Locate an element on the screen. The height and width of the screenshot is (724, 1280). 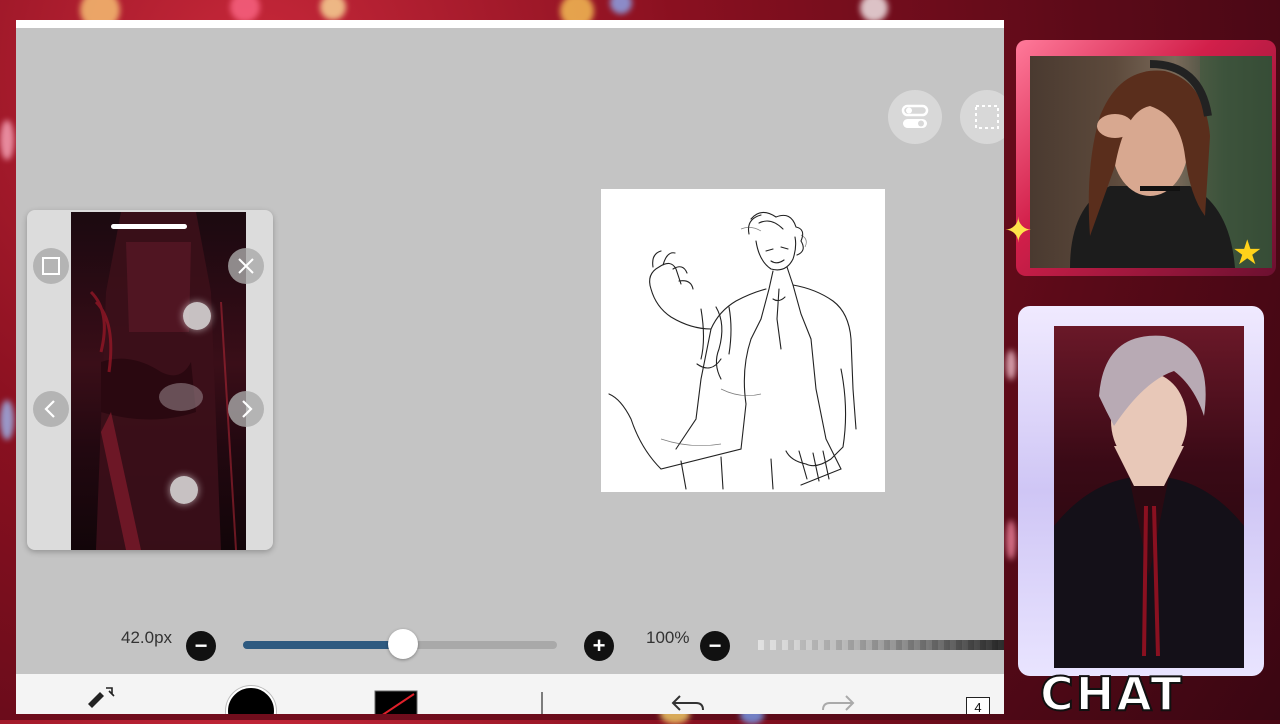
layer-count-button: 4 is located at coordinates (978, 705).